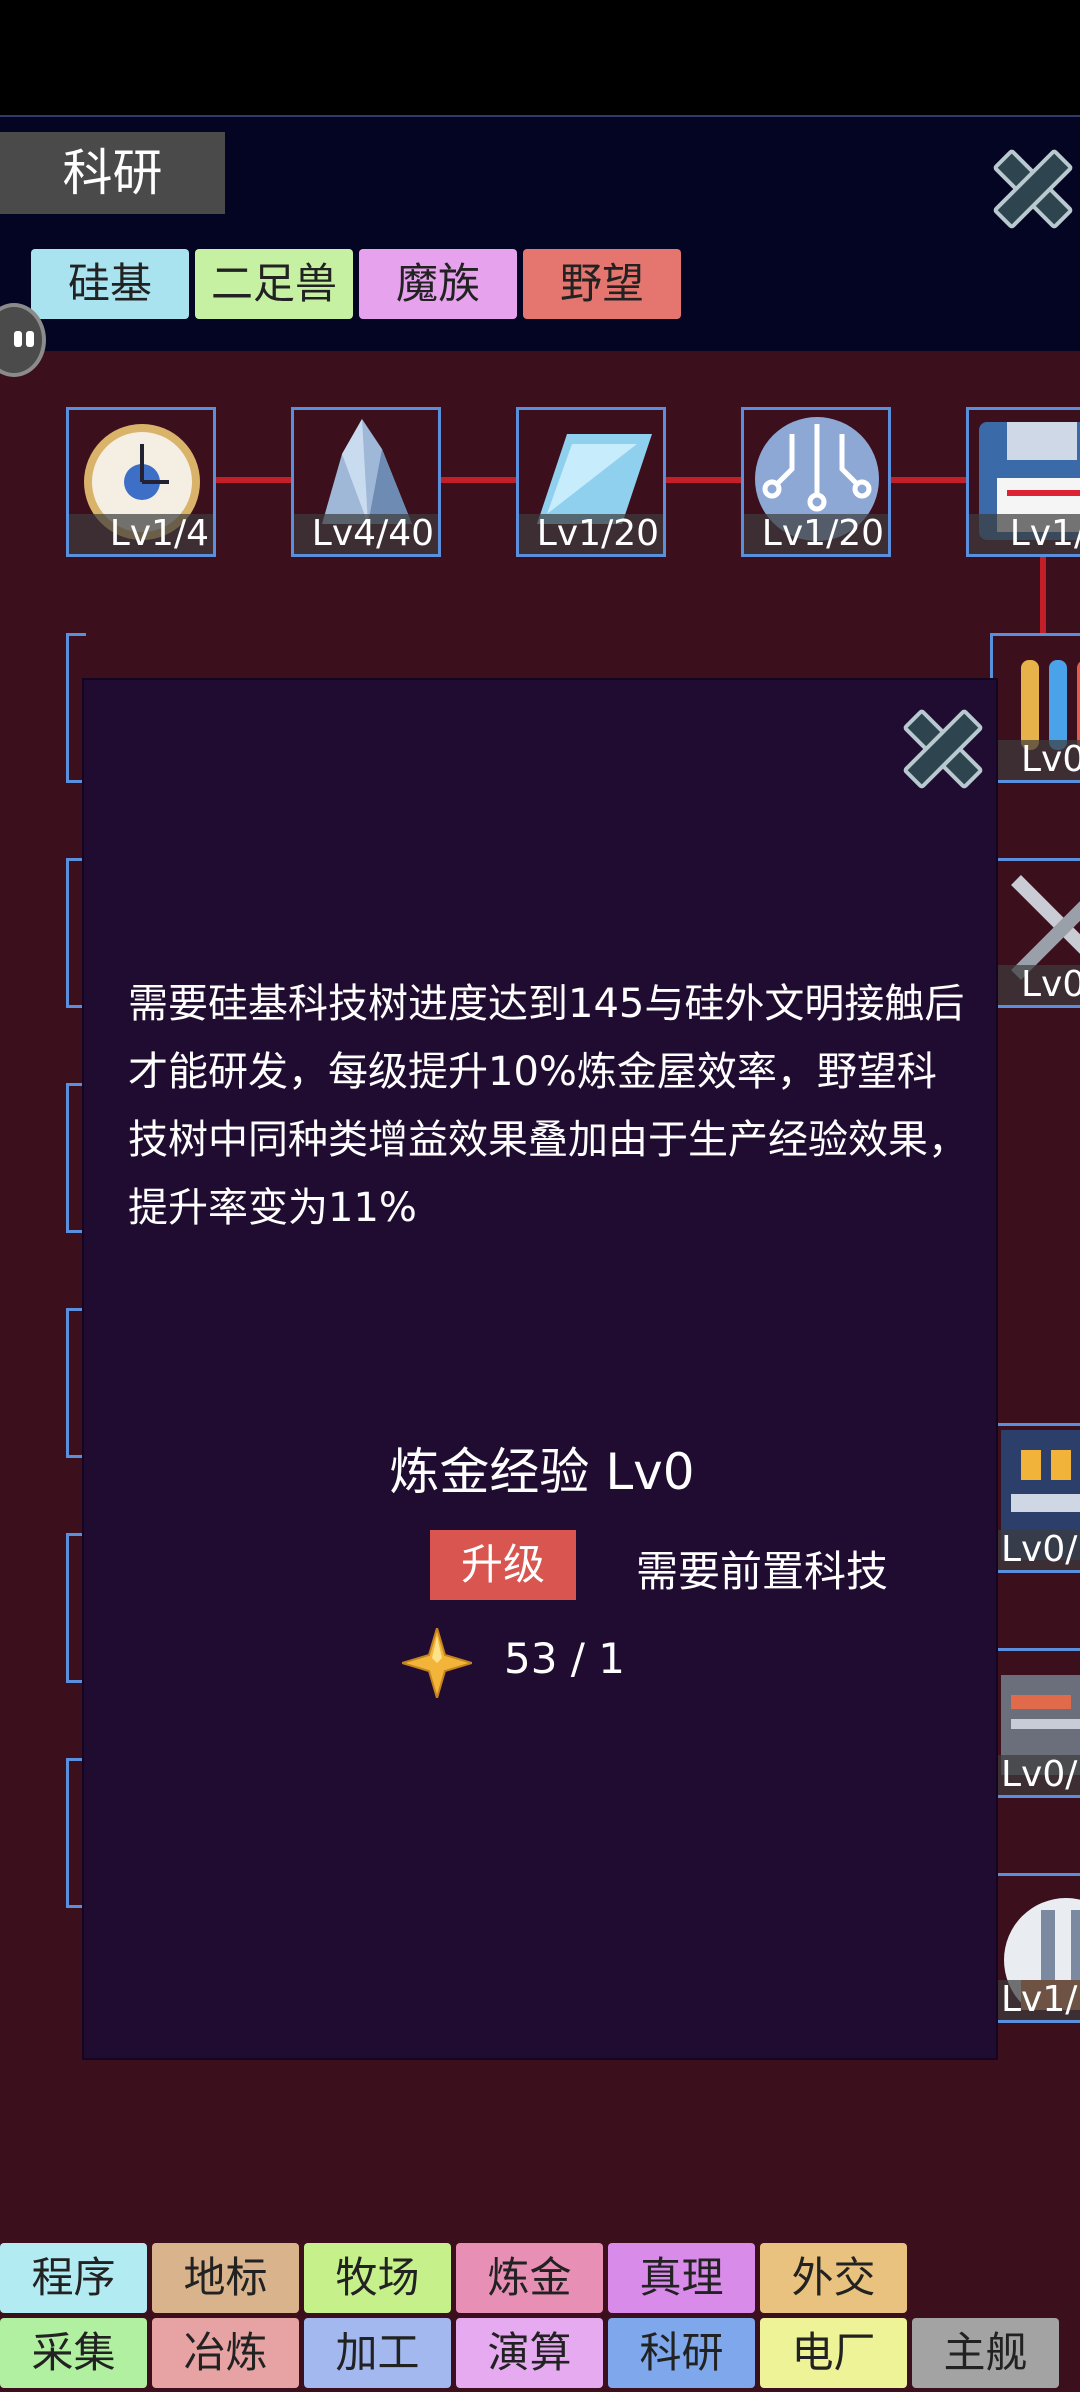 The image size is (1080, 2392). What do you see at coordinates (73, 2353) in the screenshot?
I see `nav-gather: 采集` at bounding box center [73, 2353].